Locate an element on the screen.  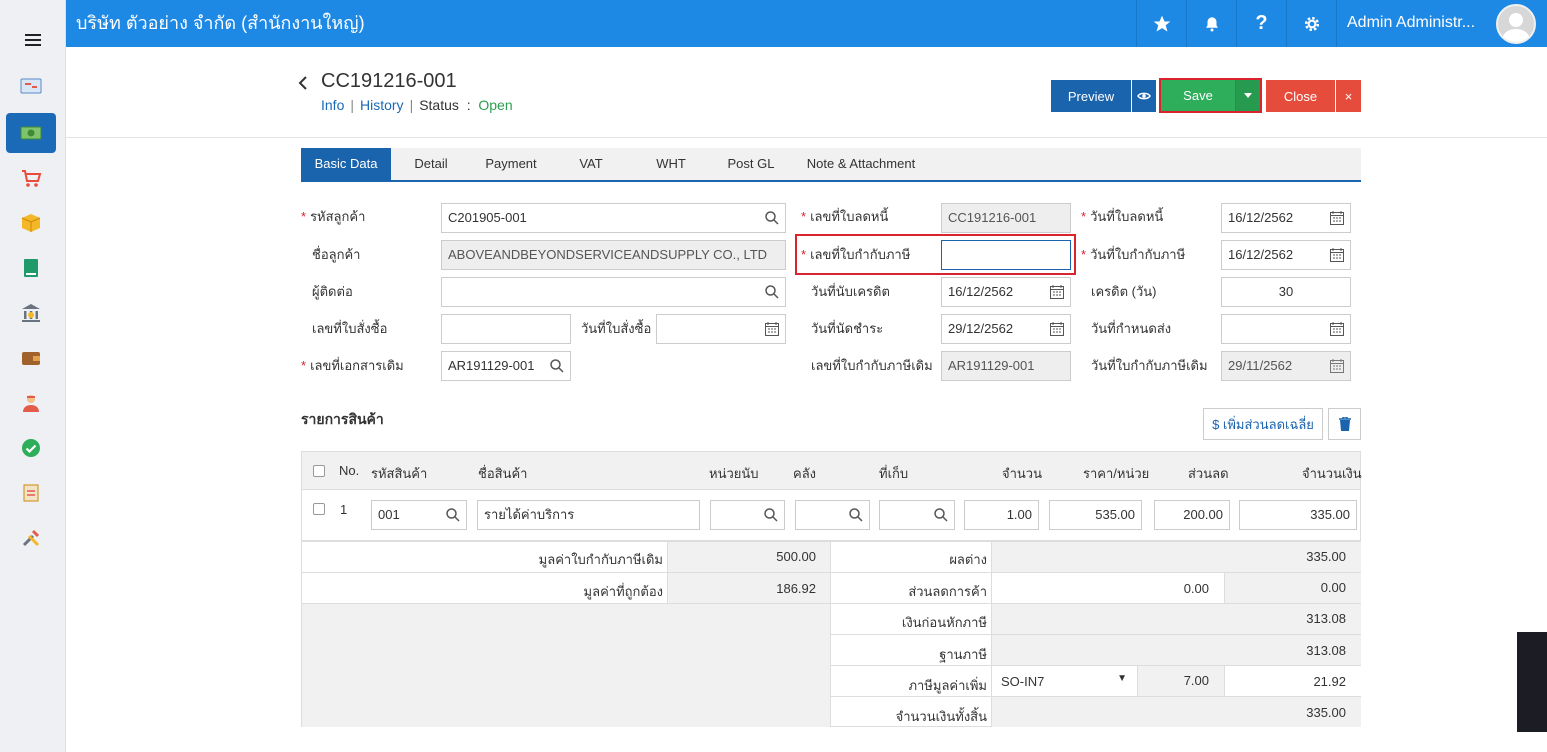
delete-button is located at coordinates (1344, 424).